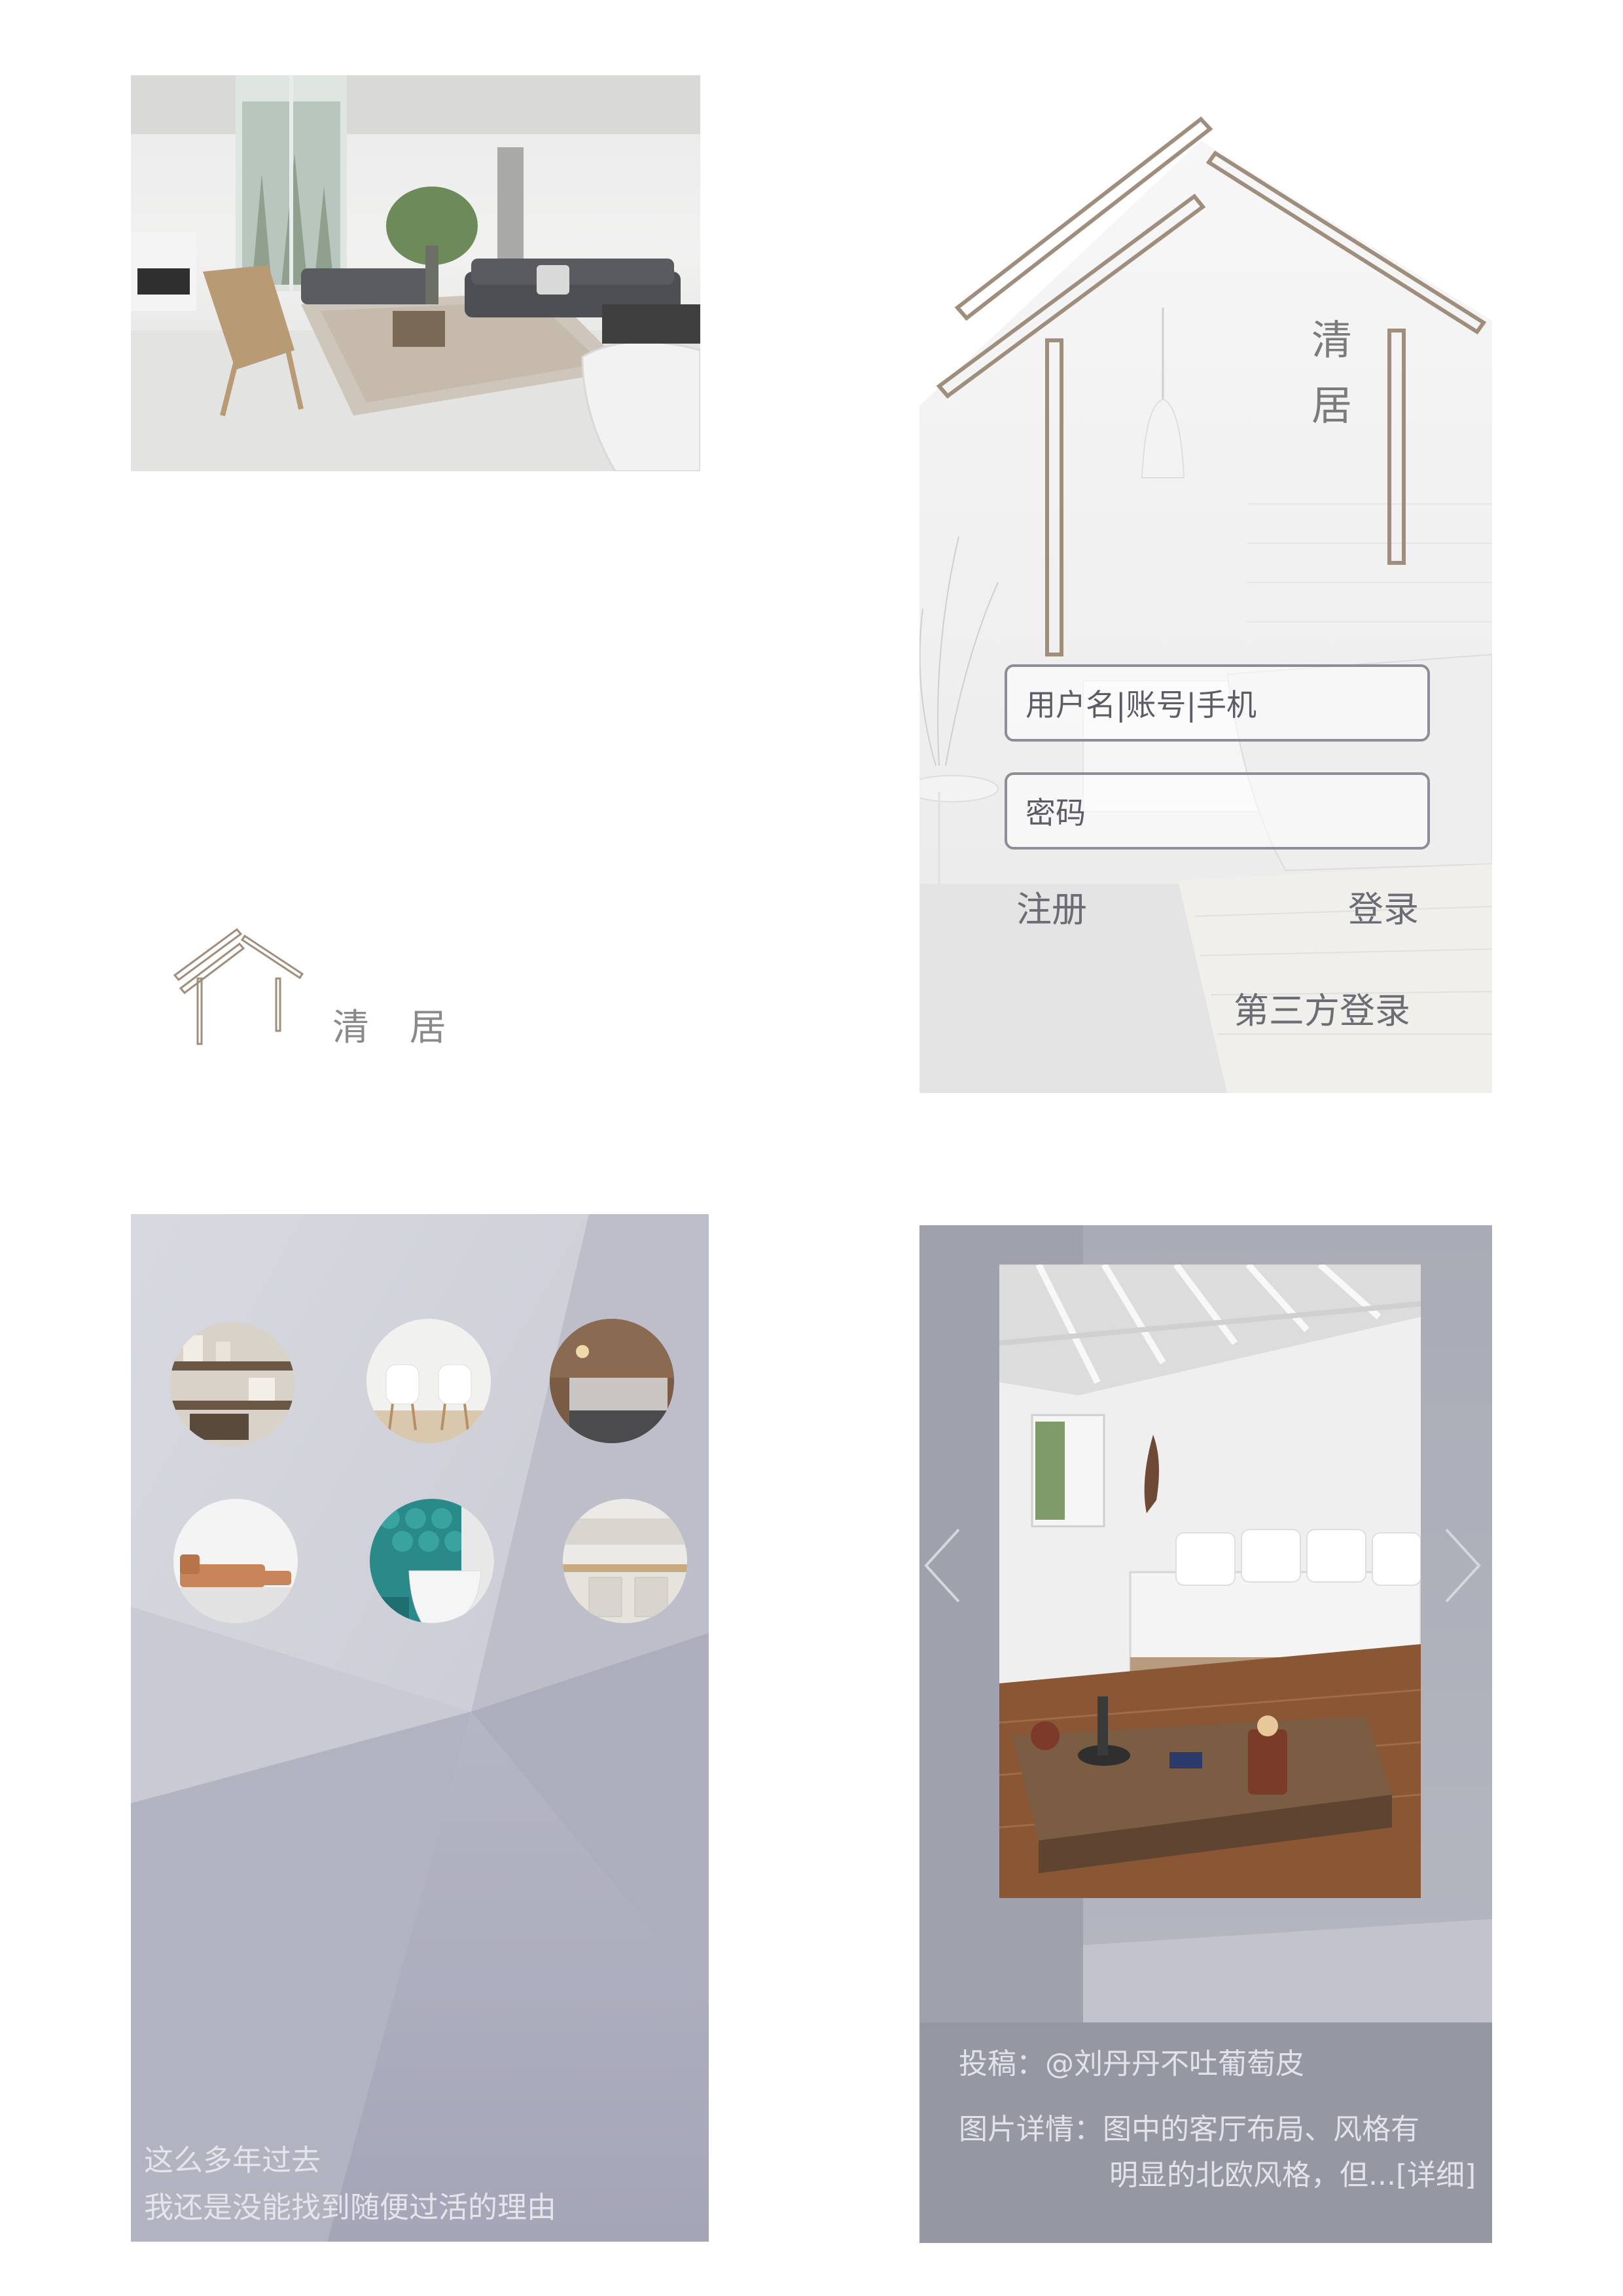 Image resolution: width=1623 pixels, height=2296 pixels. Describe the element at coordinates (396, 1028) in the screenshot. I see `splash-brand-title: 清 居` at that location.